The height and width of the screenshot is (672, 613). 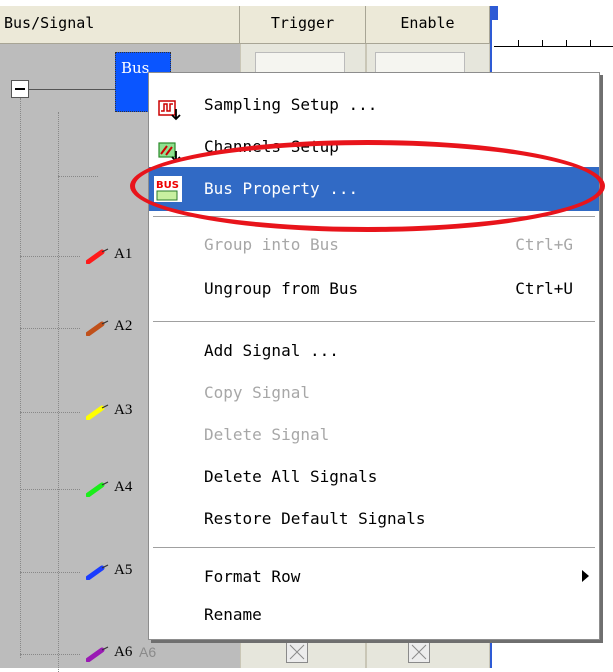 I want to click on signal-label: A4, so click(x=123, y=487).